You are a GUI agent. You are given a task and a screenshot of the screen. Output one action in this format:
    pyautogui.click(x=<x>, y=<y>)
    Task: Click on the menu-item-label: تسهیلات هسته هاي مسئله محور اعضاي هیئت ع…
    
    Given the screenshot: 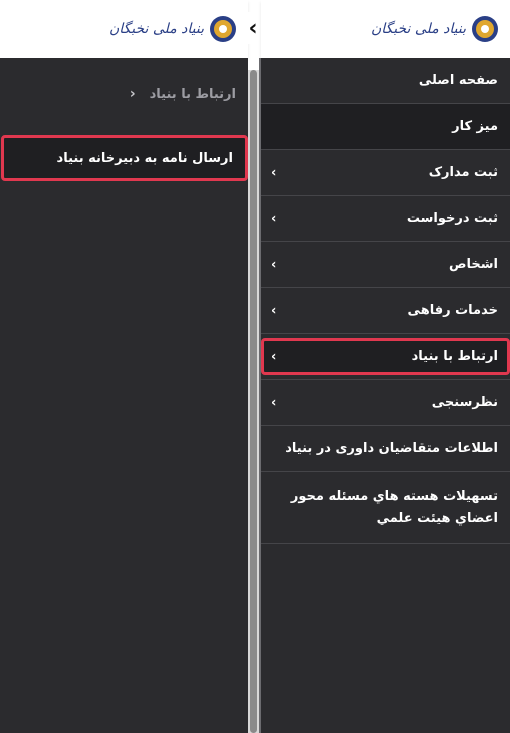 What is the action you would take?
    pyautogui.click(x=394, y=507)
    